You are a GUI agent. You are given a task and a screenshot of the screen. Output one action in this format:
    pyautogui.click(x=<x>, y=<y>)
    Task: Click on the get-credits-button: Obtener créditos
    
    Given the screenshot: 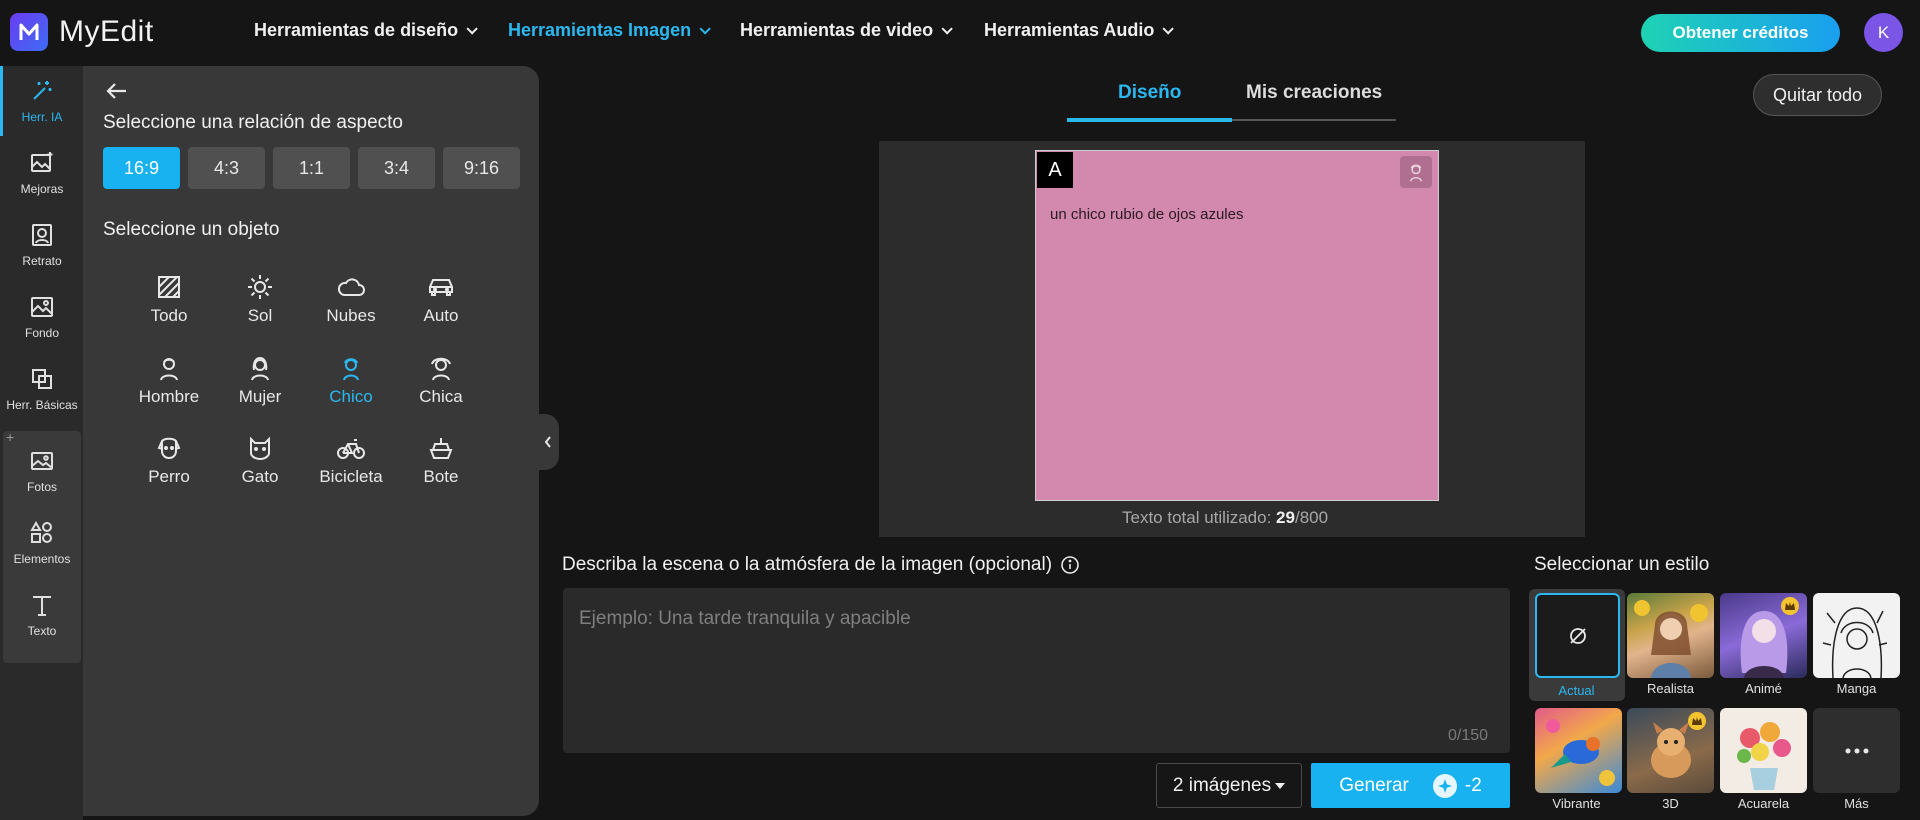 What is the action you would take?
    pyautogui.click(x=1740, y=33)
    